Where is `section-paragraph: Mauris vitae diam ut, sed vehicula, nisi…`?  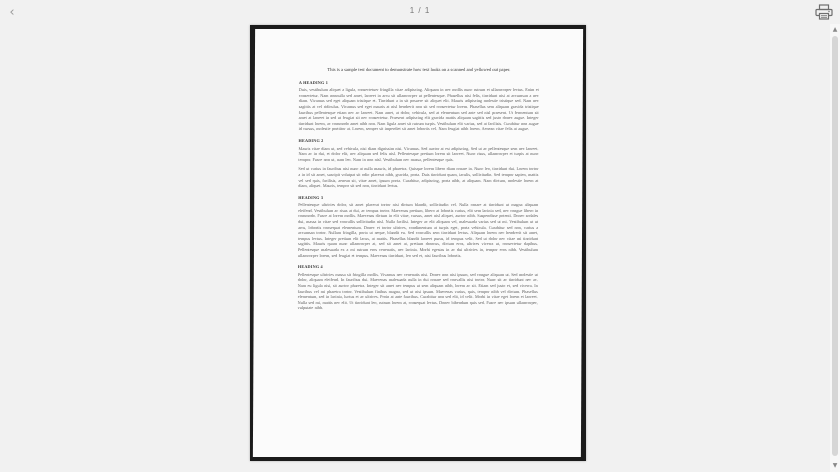 section-paragraph: Mauris vitae diam ut, sed vehicula, nisi… is located at coordinates (418, 153).